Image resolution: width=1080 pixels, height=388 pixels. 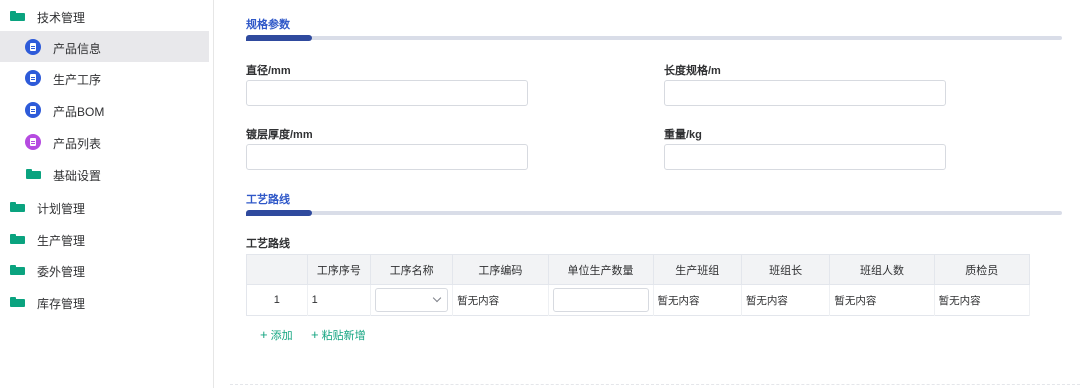 What do you see at coordinates (786, 269) in the screenshot?
I see `column-header-leader: 班组长` at bounding box center [786, 269].